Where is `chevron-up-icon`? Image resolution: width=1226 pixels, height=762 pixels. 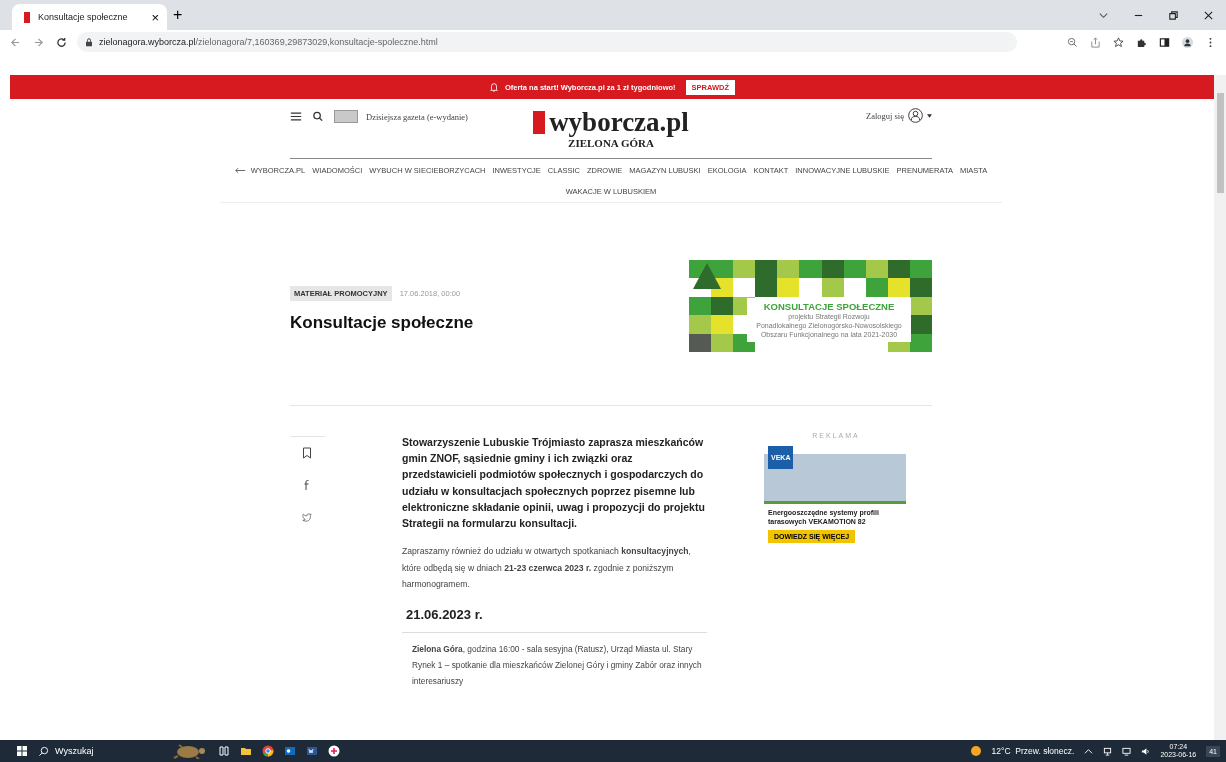
chevron-up-icon is located at coordinates (1089, 751).